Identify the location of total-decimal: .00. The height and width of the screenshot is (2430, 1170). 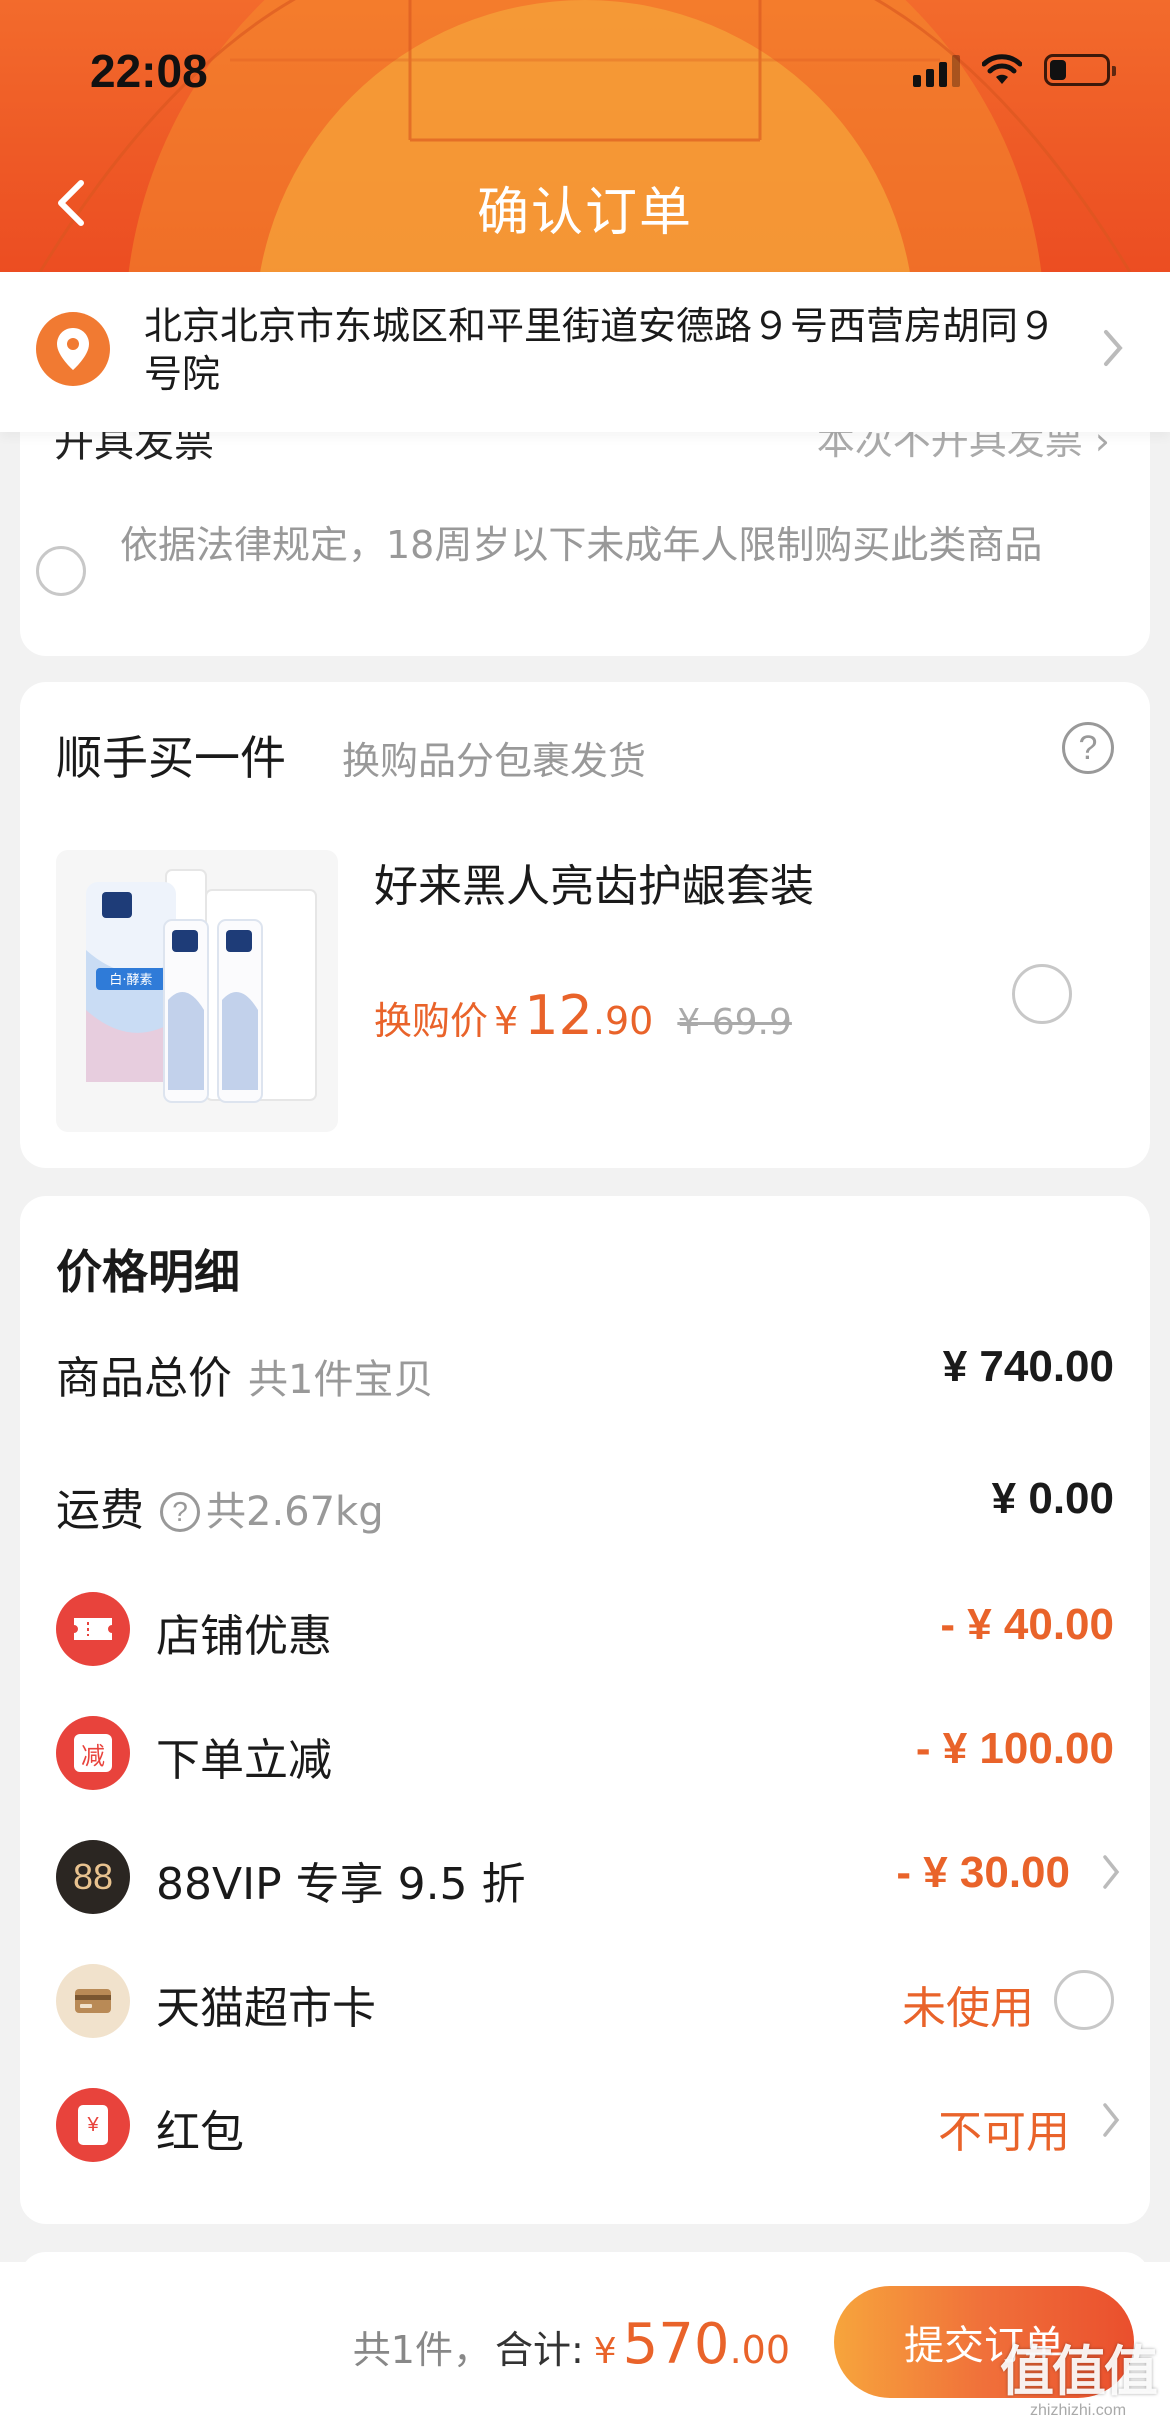
(759, 2350).